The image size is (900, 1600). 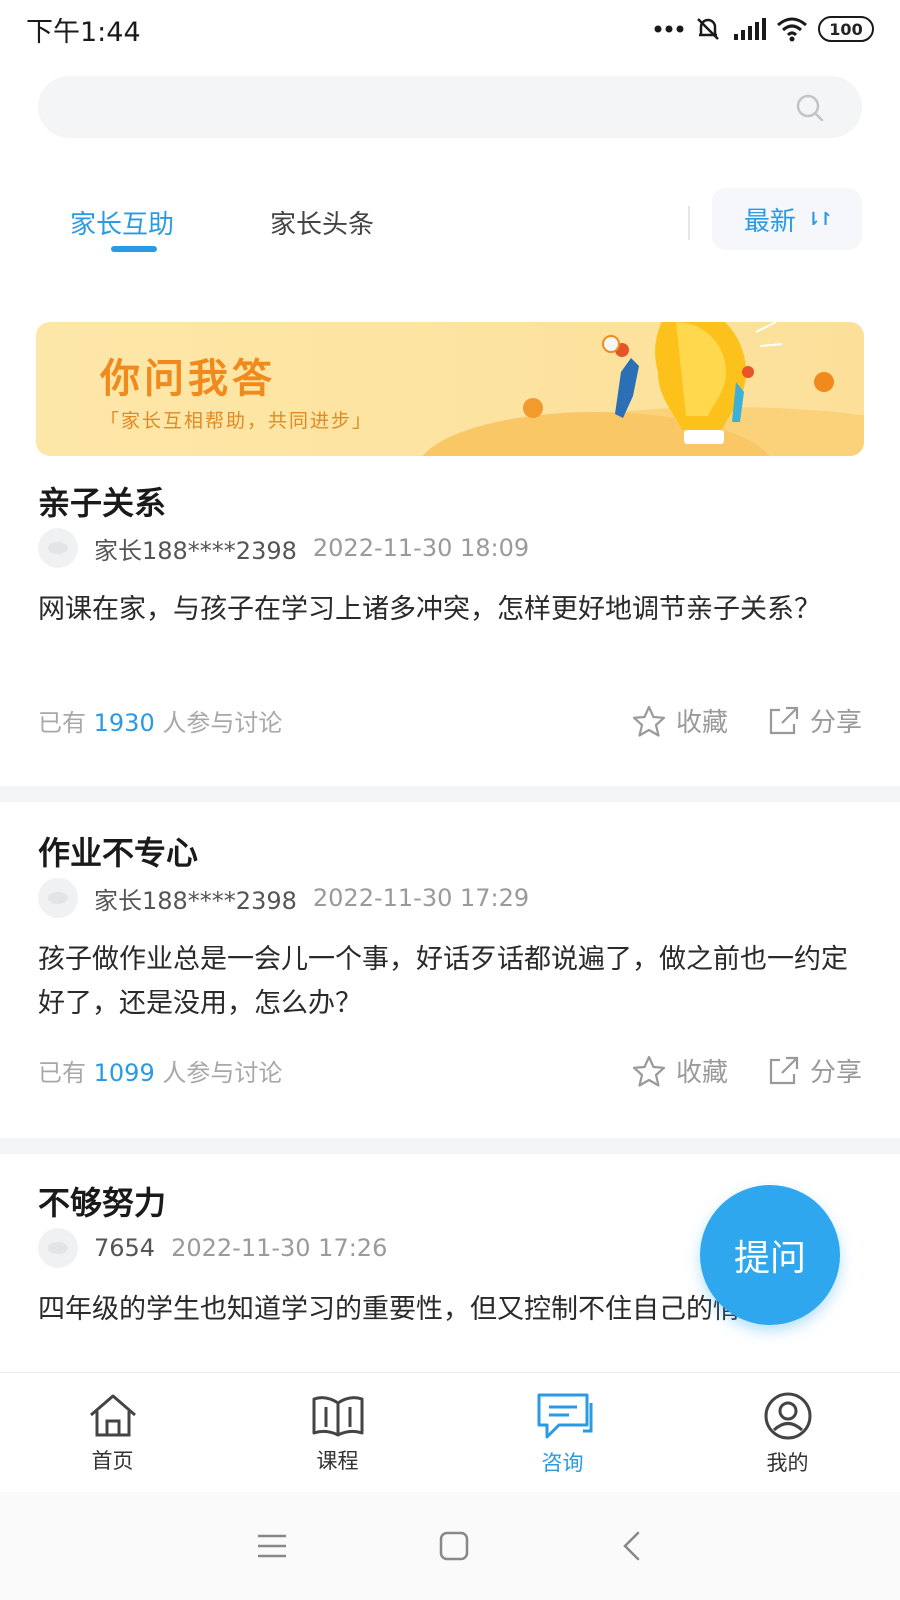 I want to click on qa-banner: 你问我答 「家长互相帮助，共同进步」, so click(x=450, y=389).